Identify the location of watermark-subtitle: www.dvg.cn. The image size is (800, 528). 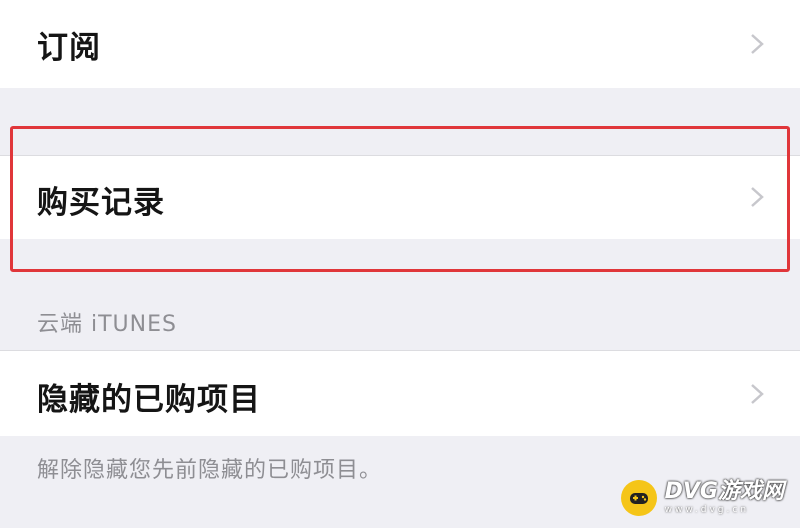
(707, 510).